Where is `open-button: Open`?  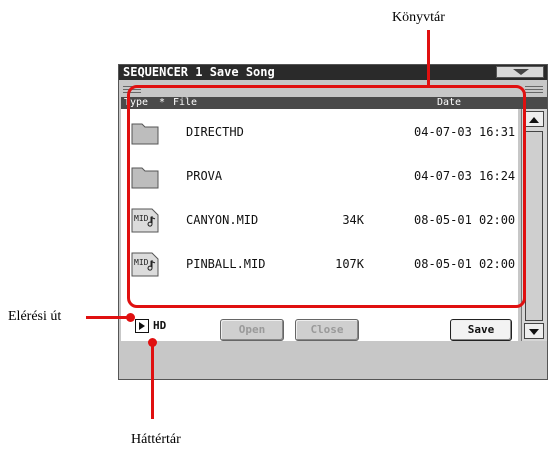 open-button: Open is located at coordinates (252, 330).